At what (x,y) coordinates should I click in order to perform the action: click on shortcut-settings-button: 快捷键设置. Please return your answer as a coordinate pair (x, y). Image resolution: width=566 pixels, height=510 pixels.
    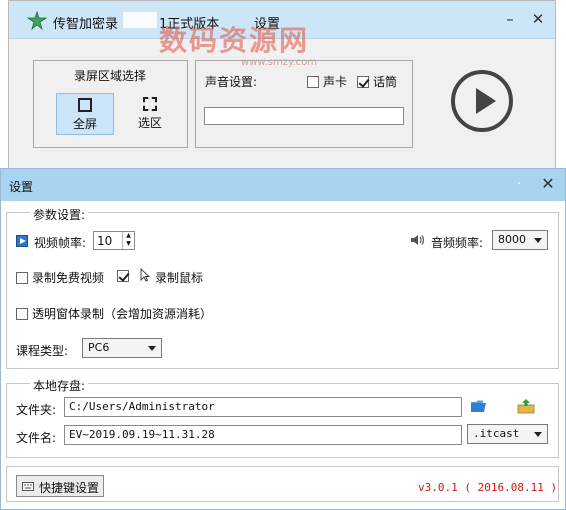
    Looking at the image, I should click on (60, 486).